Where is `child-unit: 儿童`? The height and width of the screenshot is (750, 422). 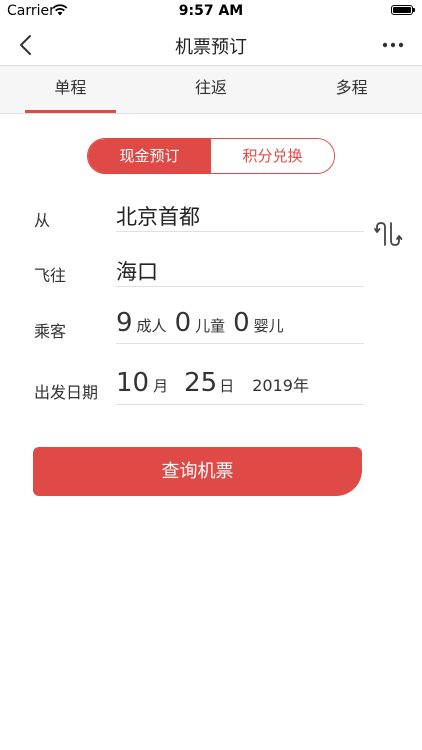
child-unit: 儿童 is located at coordinates (210, 326).